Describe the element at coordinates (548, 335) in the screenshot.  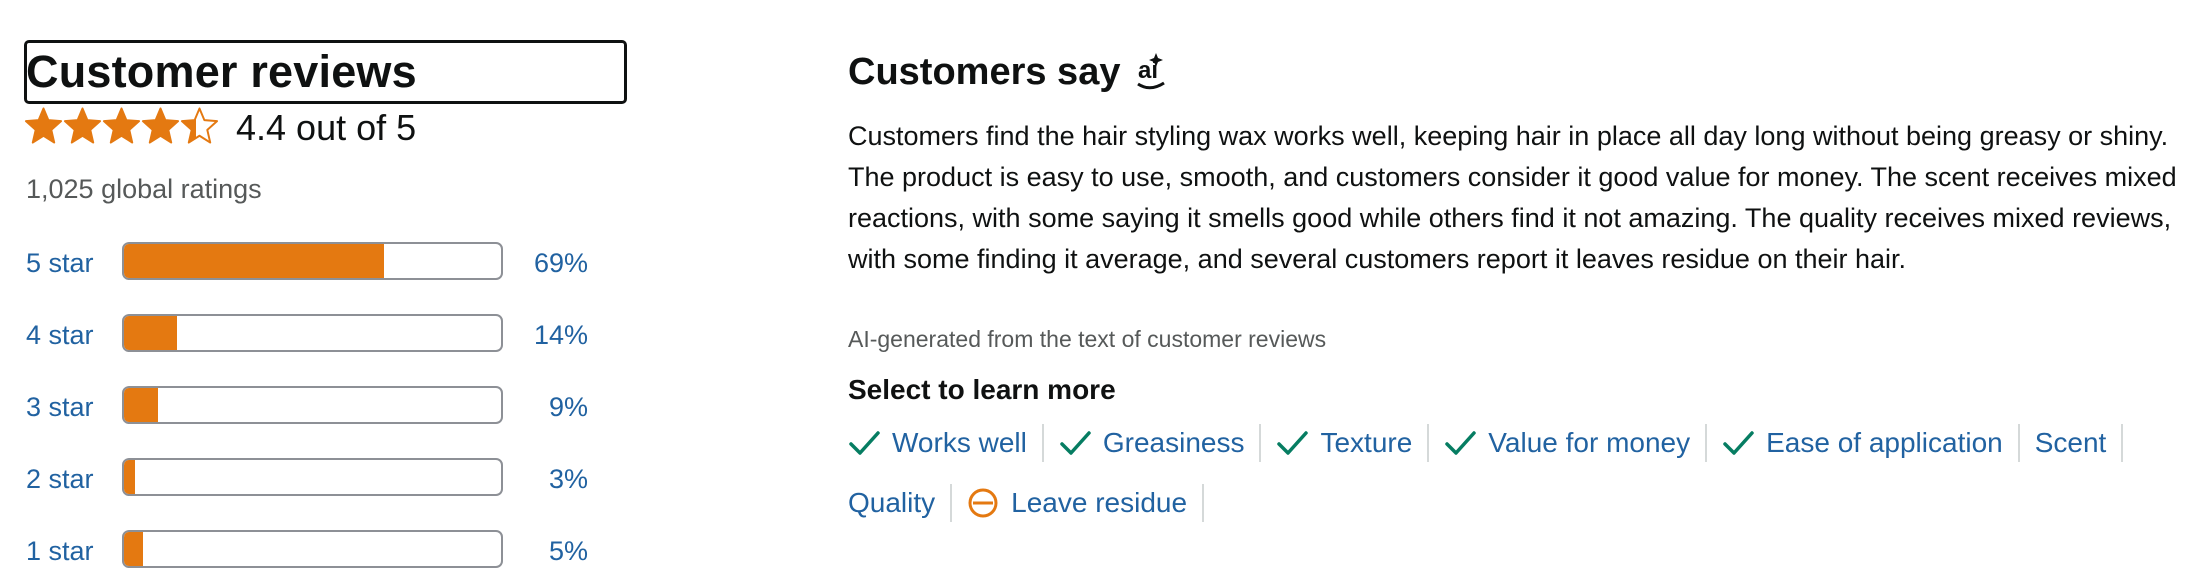
I see `histogram-percent: 14%` at that location.